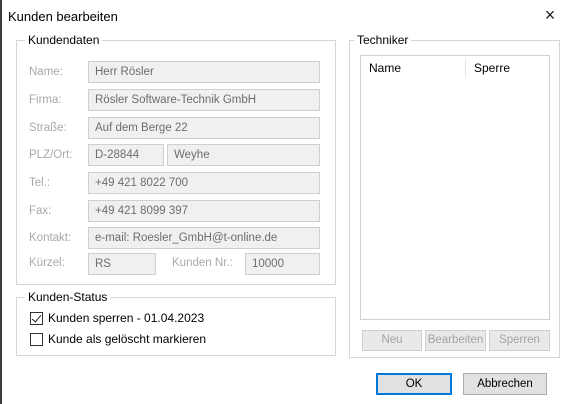  I want to click on kunde-geloescht-checkbox, so click(36, 339).